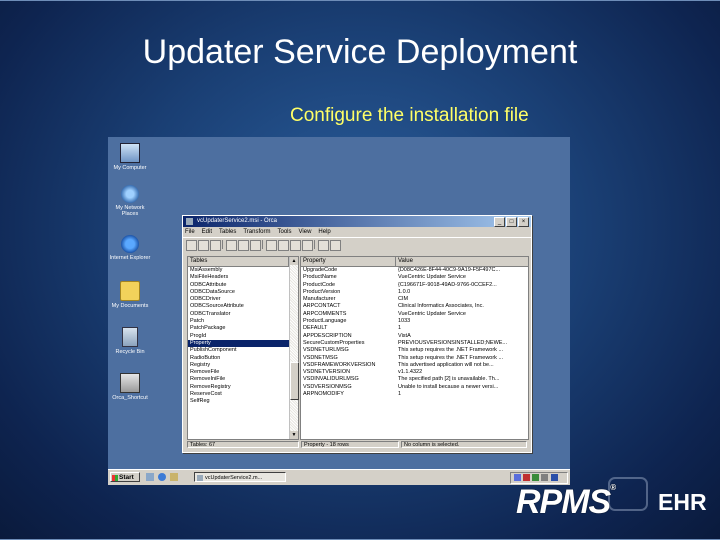  I want to click on logo-ehr-text: EHR, so click(682, 502).